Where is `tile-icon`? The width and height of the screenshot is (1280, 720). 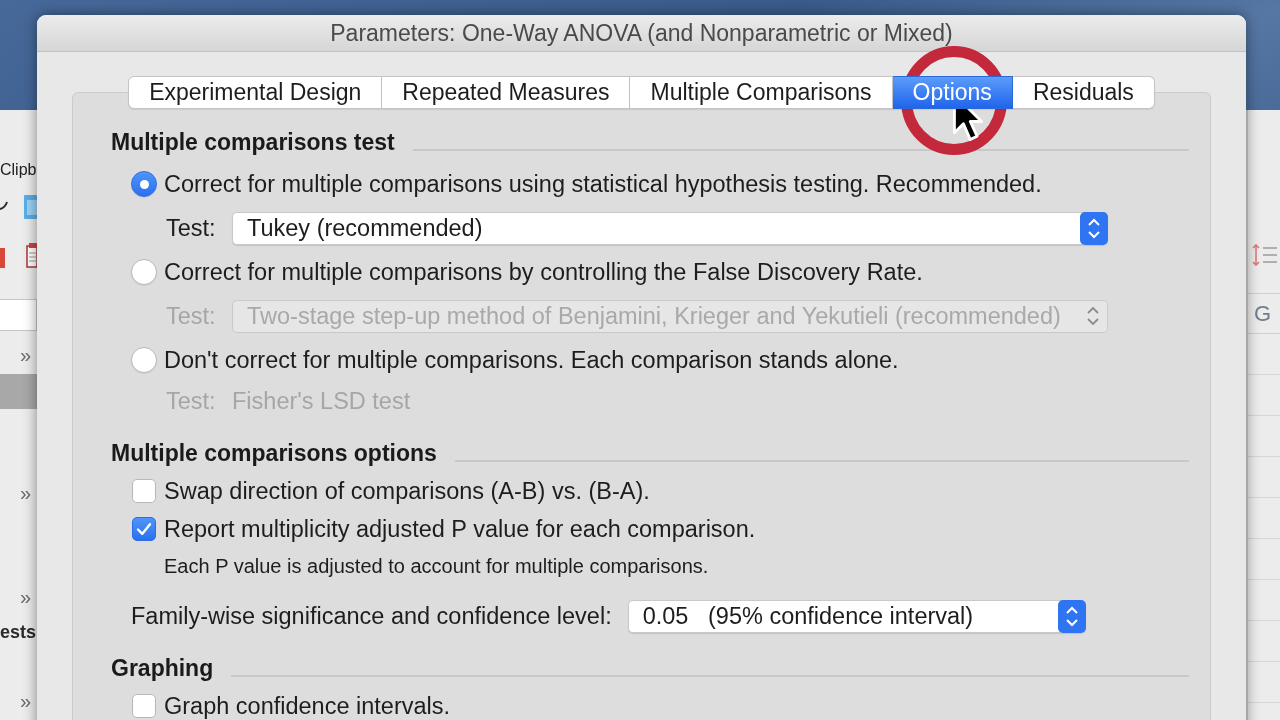 tile-icon is located at coordinates (2, 258).